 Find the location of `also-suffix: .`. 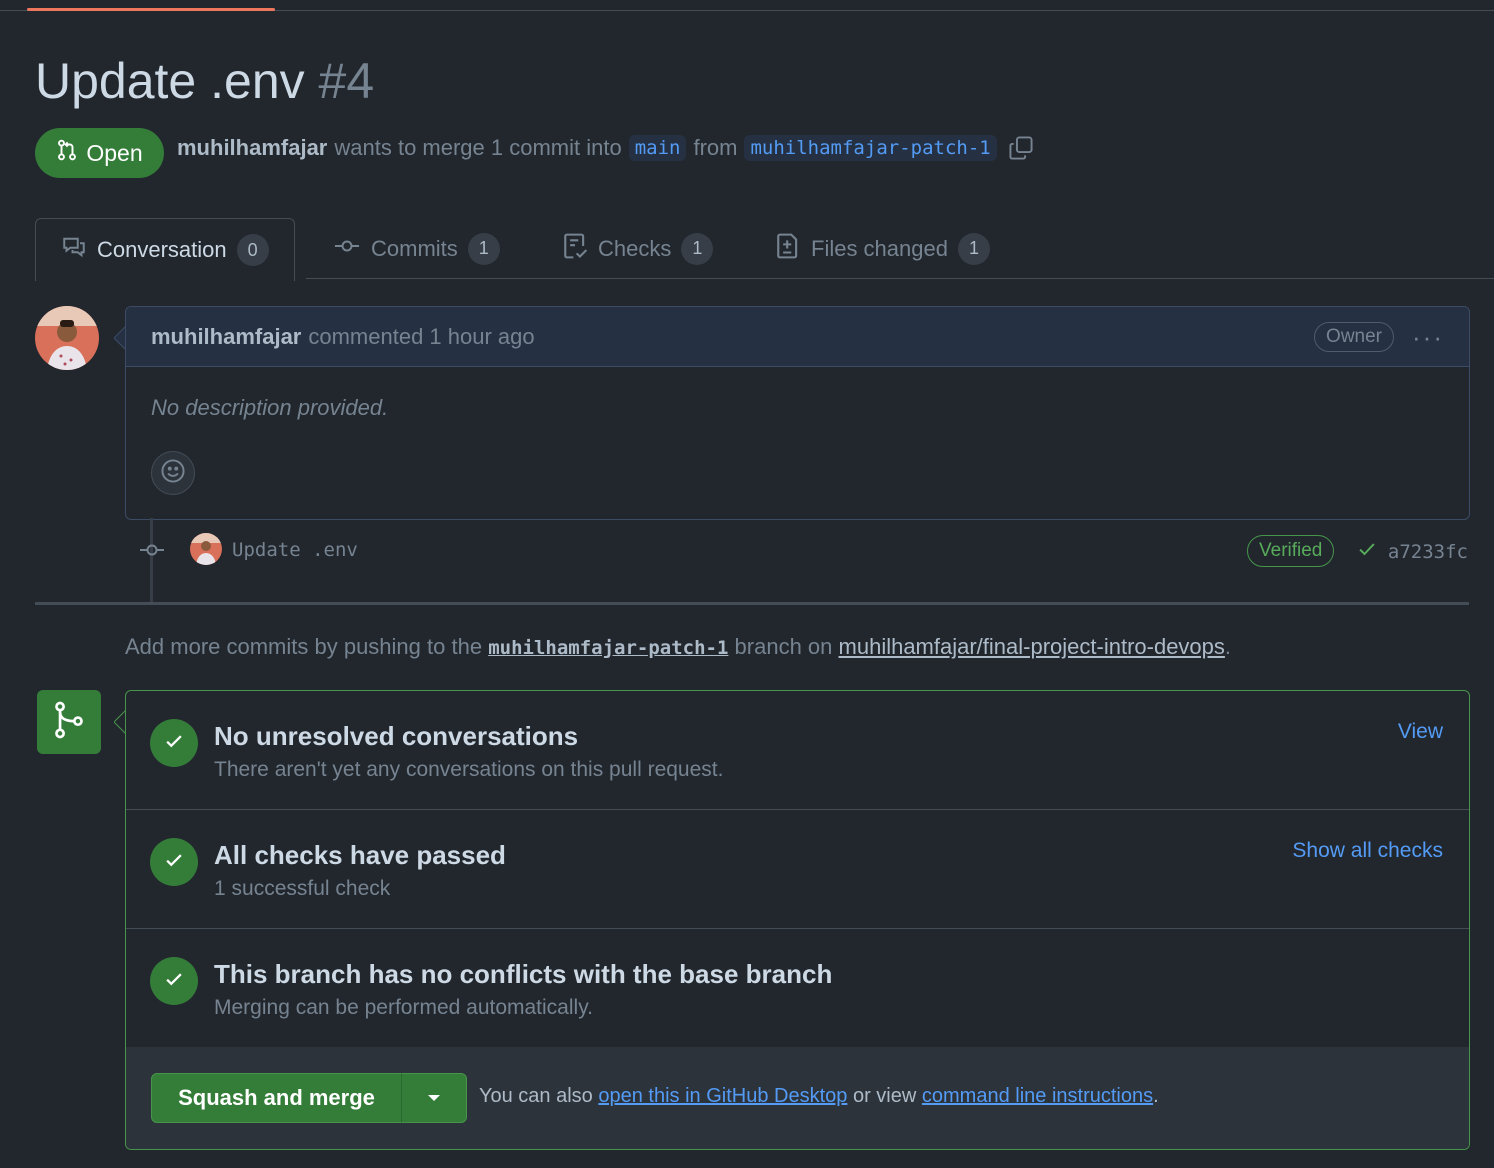

also-suffix: . is located at coordinates (1156, 1096).